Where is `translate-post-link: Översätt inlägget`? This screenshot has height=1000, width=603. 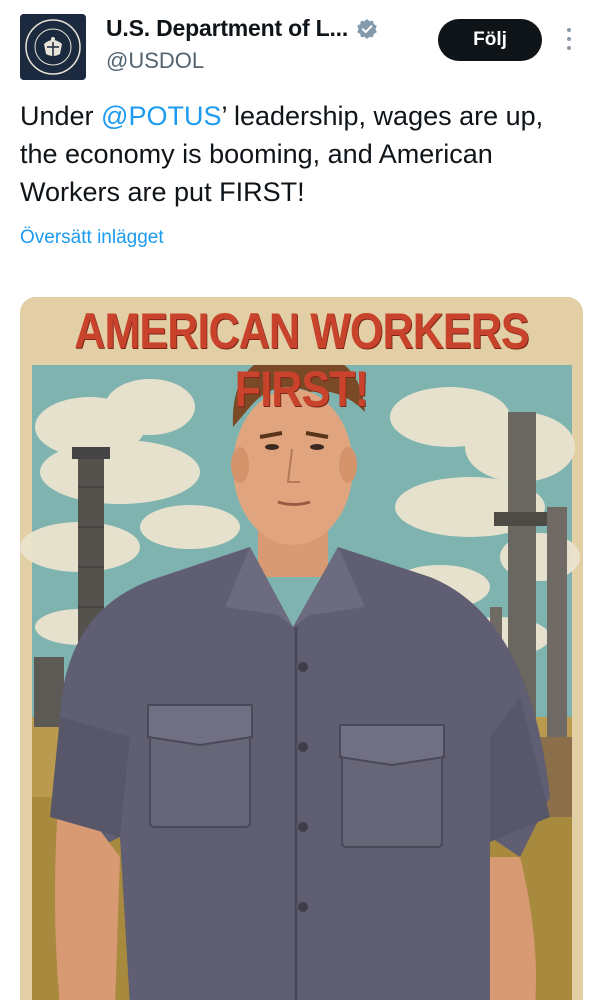
translate-post-link: Översätt inlägget is located at coordinates (92, 238).